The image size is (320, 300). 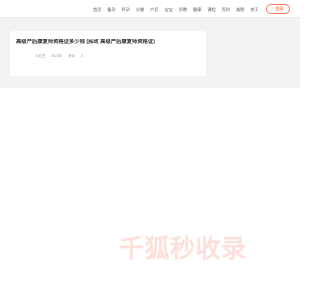 I want to click on nav-pregnancy: 怀孕, so click(x=126, y=9).